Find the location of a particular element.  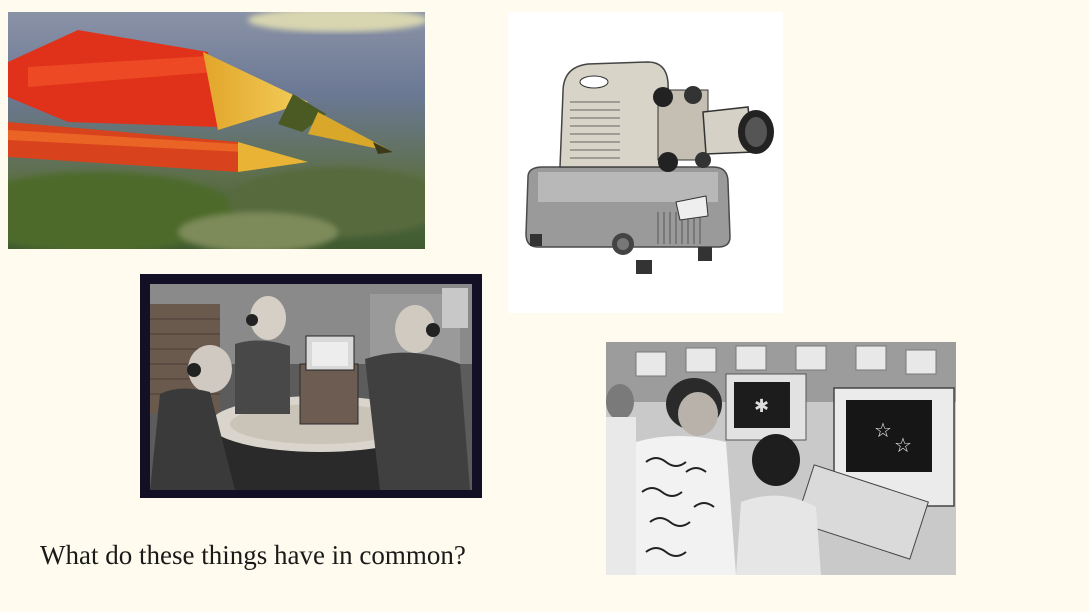

slide-projector-photo is located at coordinates (645, 162).